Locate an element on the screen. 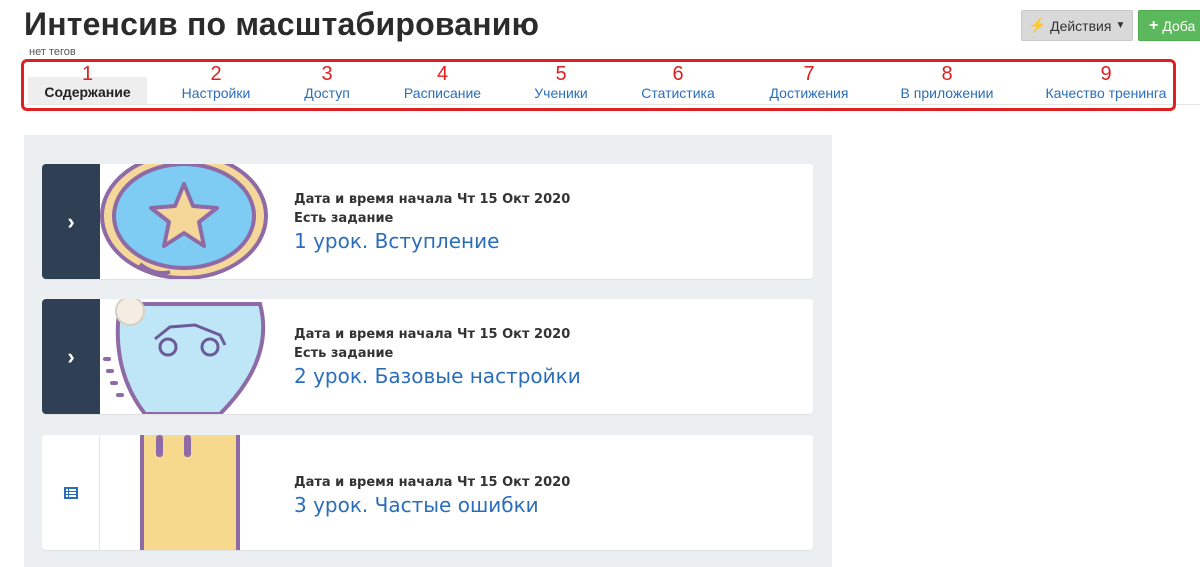 The height and width of the screenshot is (567, 1200). add-label: Доба is located at coordinates (1179, 25).